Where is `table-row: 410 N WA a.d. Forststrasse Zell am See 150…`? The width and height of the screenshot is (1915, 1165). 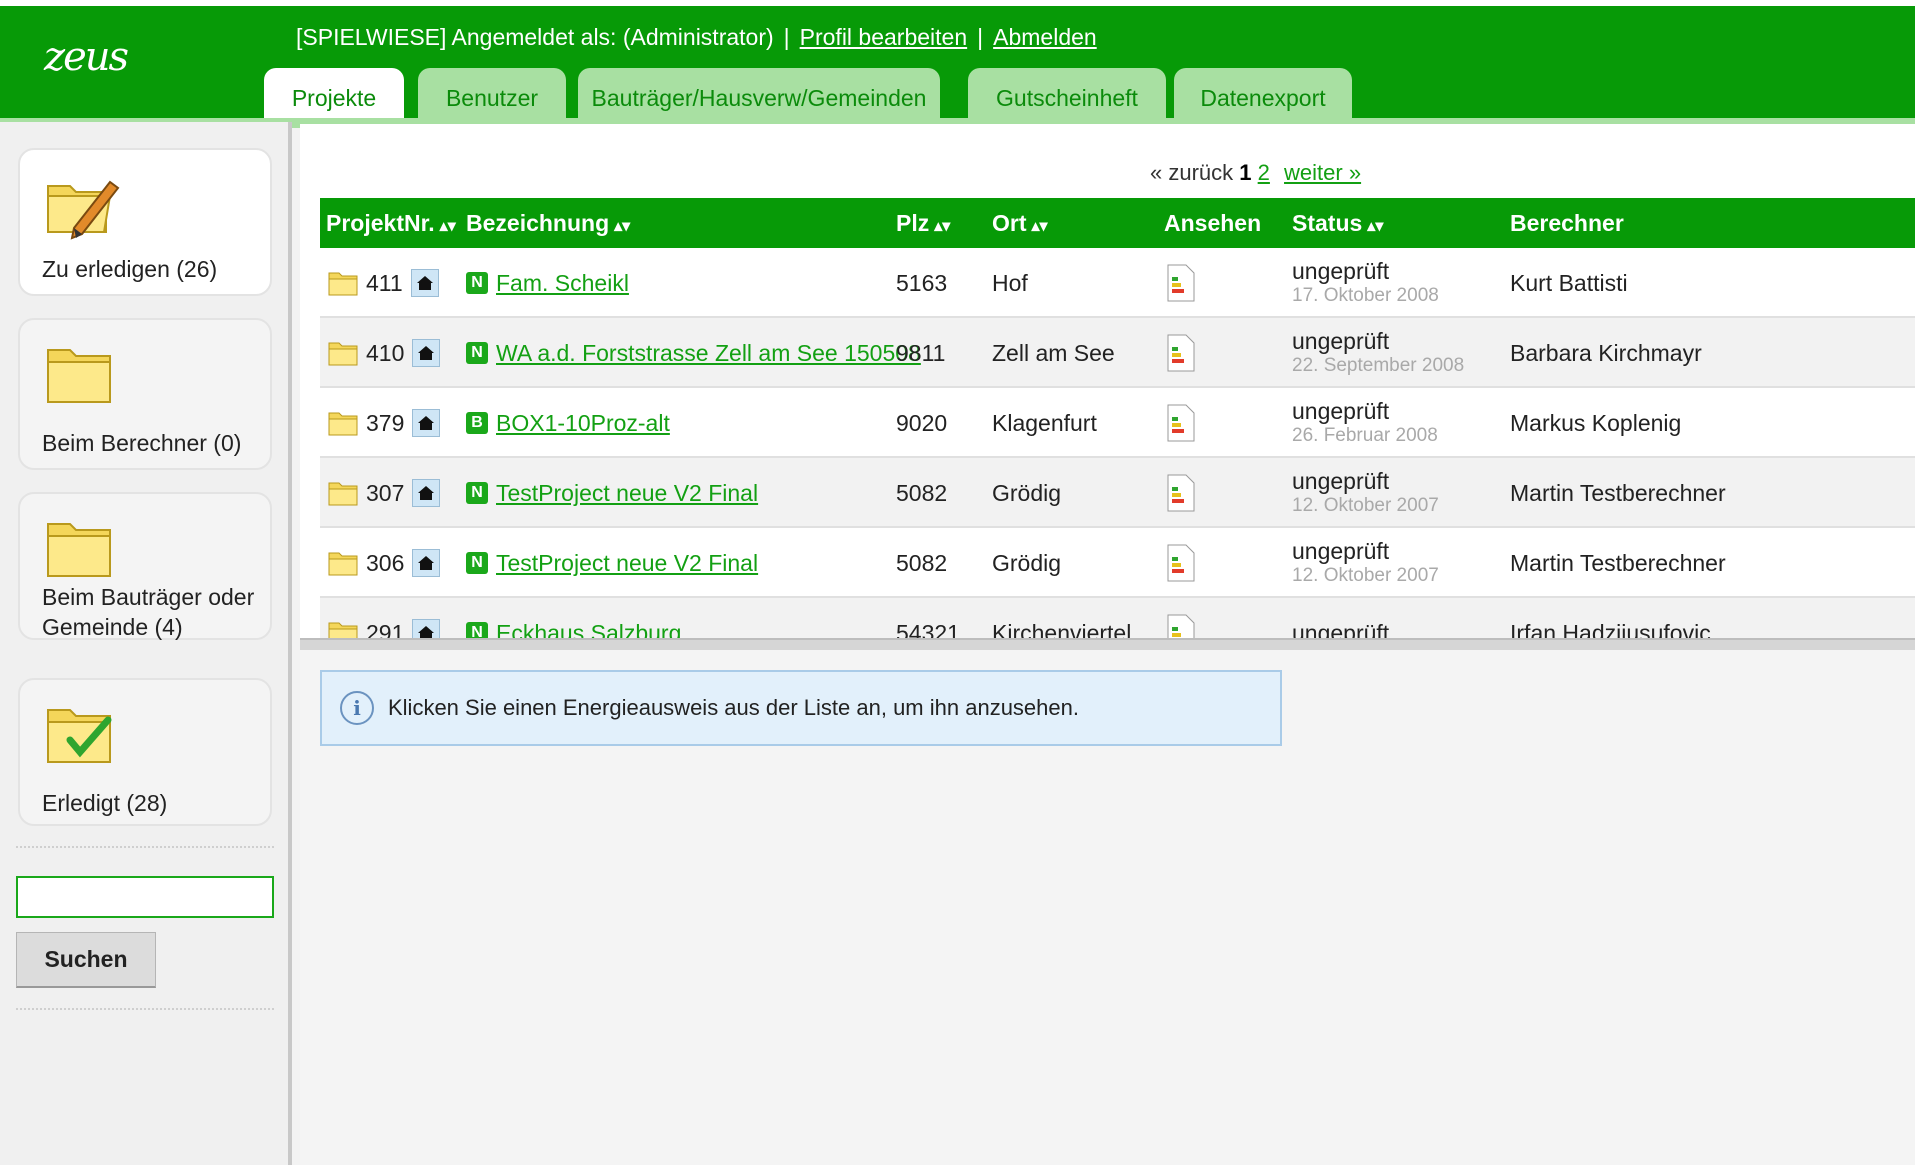
table-row: 410 N WA a.d. Forststrasse Zell am See 150… is located at coordinates (1117, 353).